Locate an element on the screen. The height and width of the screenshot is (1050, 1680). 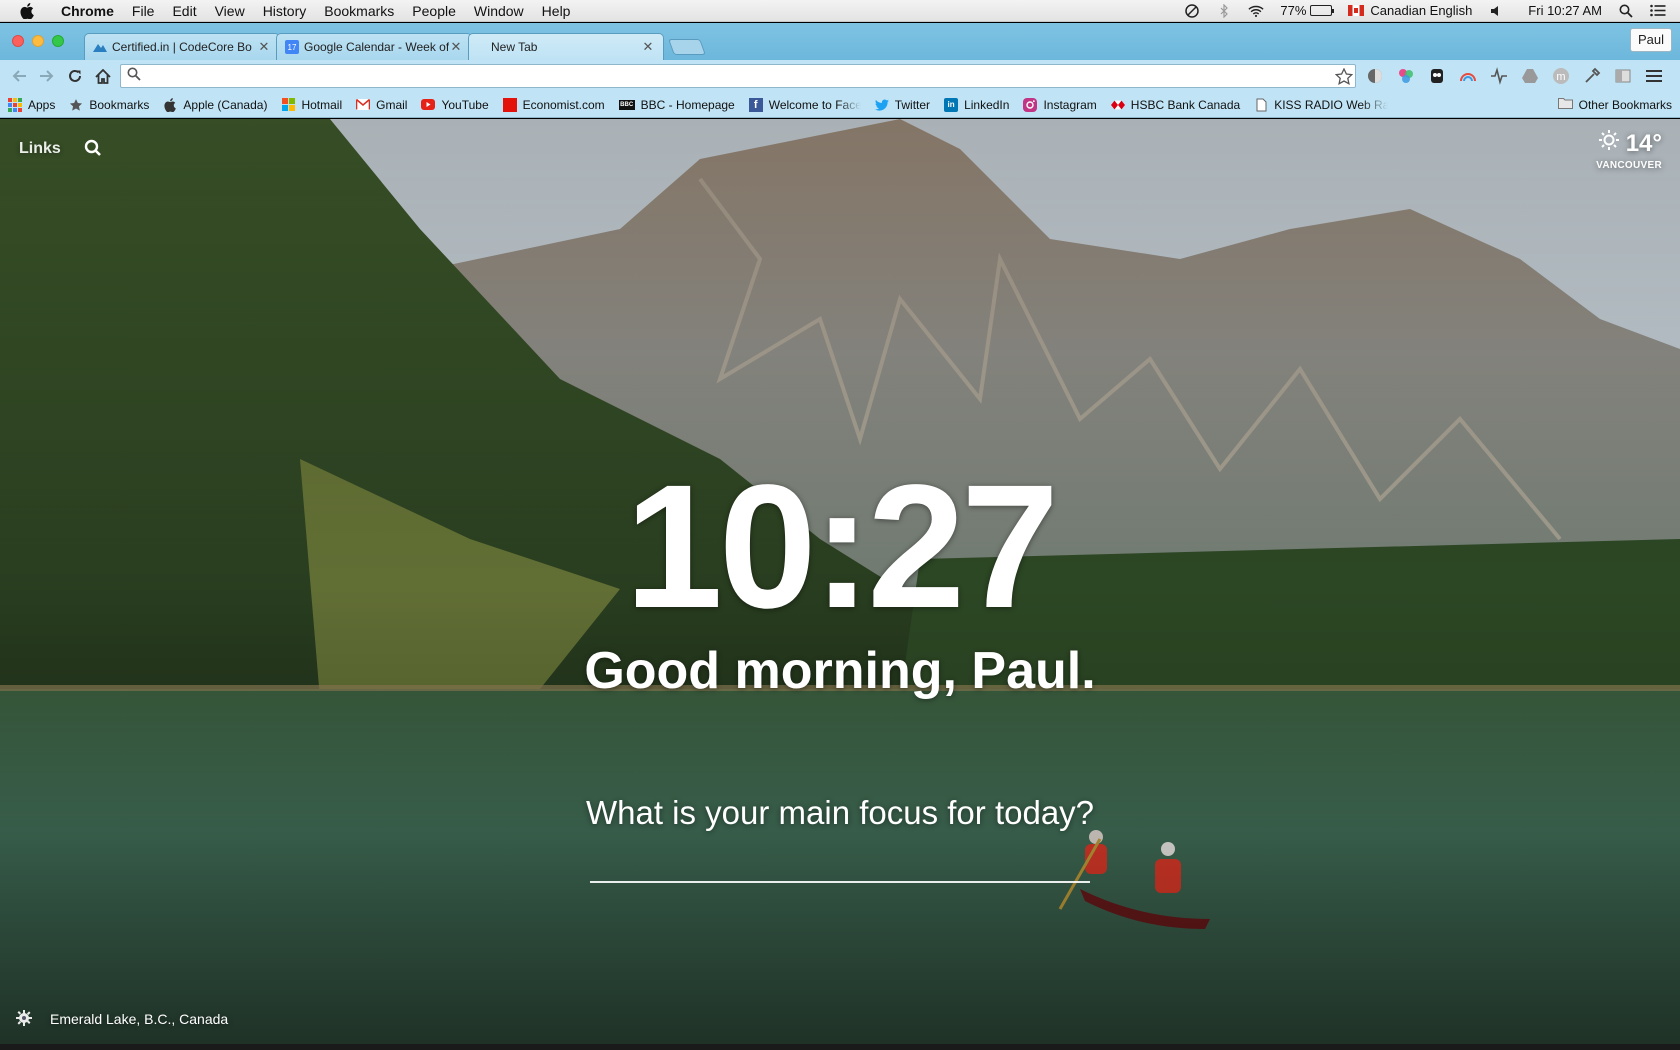
tab-google-calendar: 17 Google Calendar - Week of ✕ is located at coordinates (374, 46).